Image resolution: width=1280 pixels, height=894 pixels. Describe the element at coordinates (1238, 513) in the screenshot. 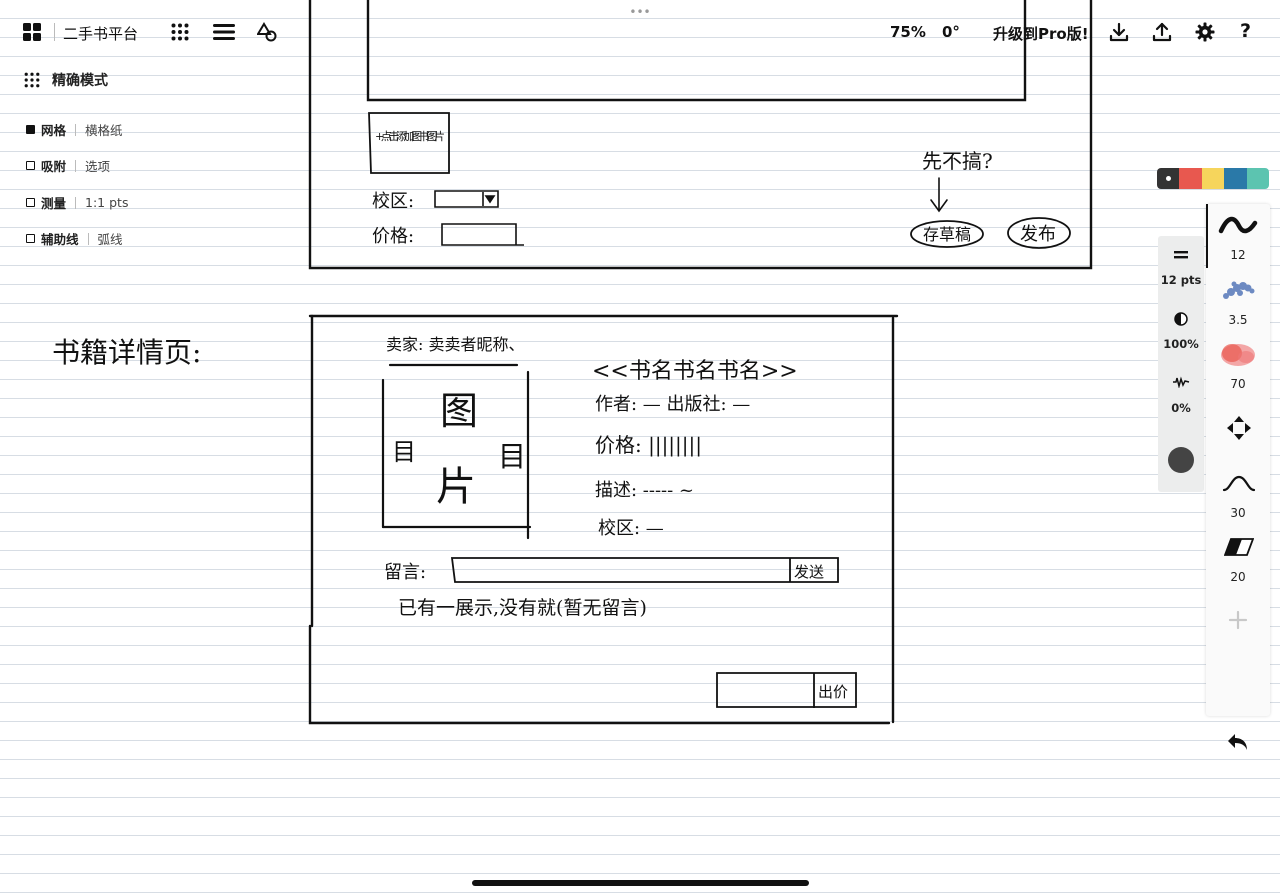

I see `curve-tool-value: 30` at that location.